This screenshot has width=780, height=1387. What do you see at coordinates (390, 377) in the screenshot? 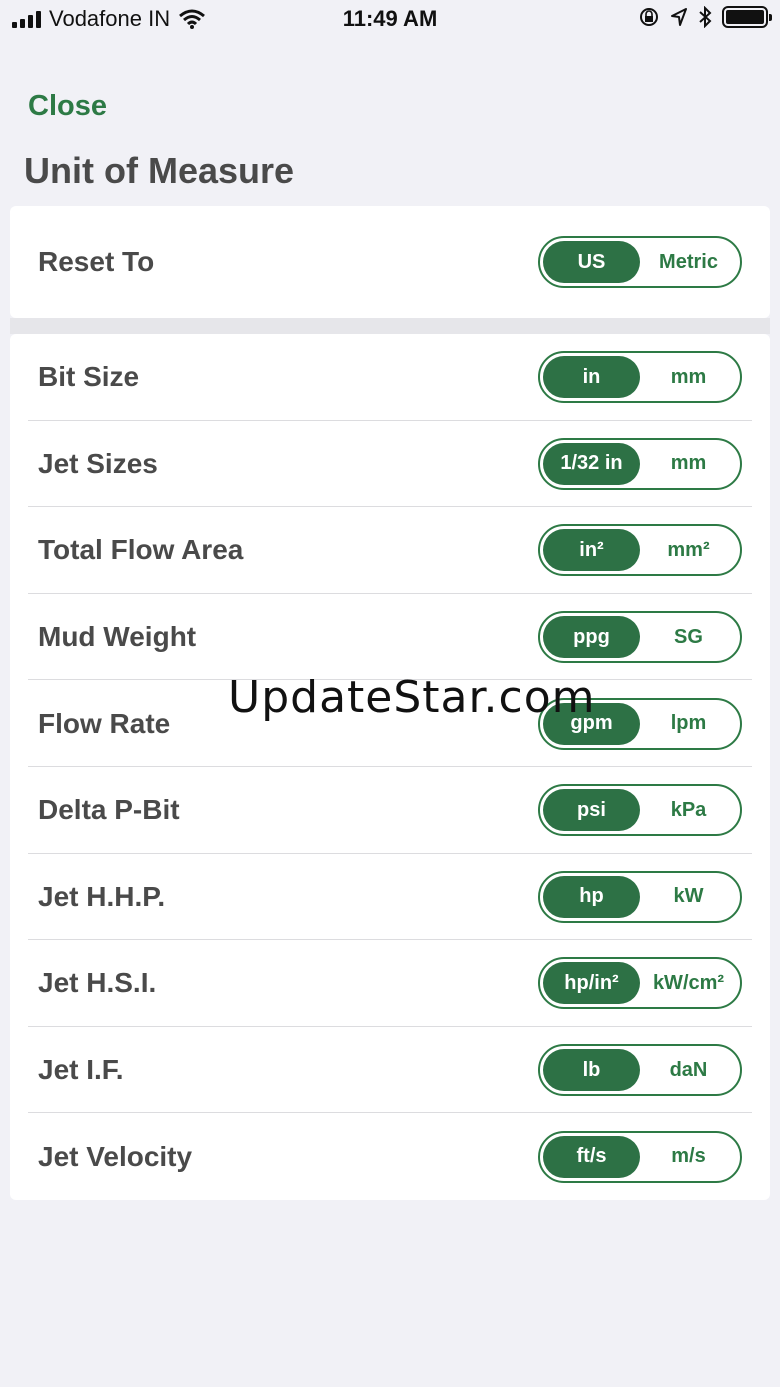
I see `unit-row-bit-size: Bit Size in mm` at bounding box center [390, 377].